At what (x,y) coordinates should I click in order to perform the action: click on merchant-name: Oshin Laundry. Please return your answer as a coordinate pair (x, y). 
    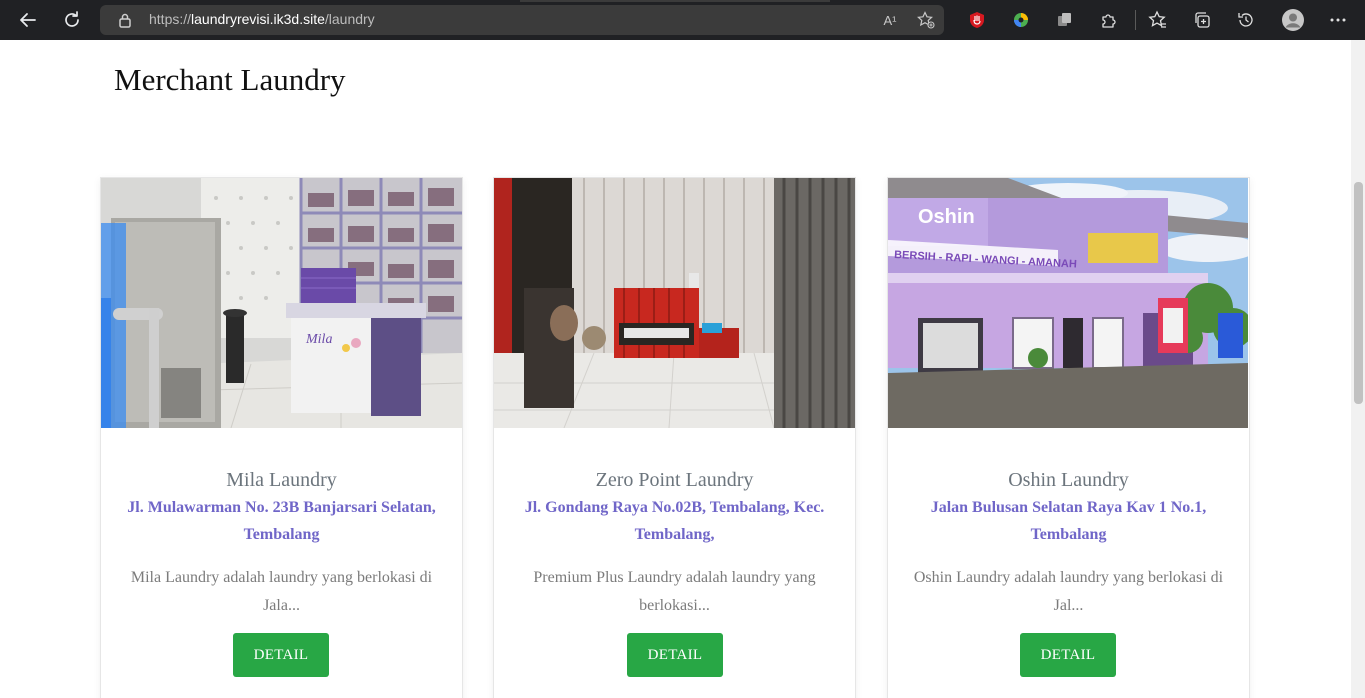
    Looking at the image, I should click on (1068, 480).